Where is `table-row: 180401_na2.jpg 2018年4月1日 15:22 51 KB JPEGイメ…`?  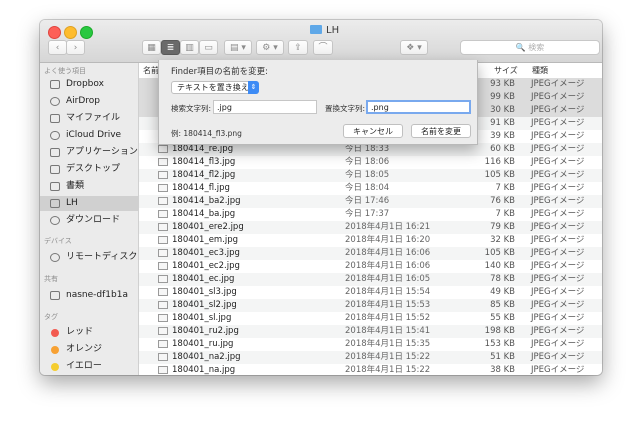 table-row: 180401_na2.jpg 2018年4月1日 15:22 51 KB JPEGイメ… is located at coordinates (370, 357).